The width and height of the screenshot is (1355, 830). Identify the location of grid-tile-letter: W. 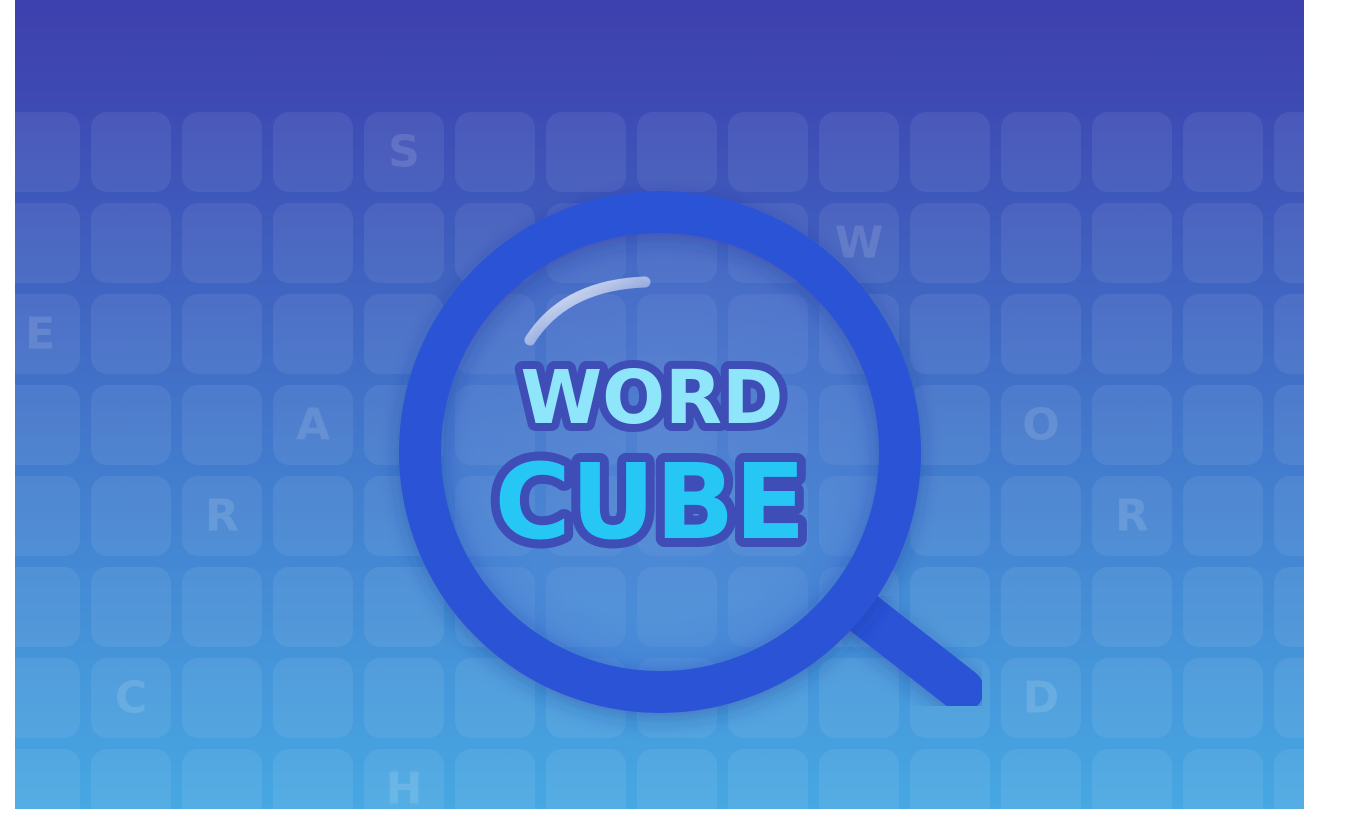
(859, 243).